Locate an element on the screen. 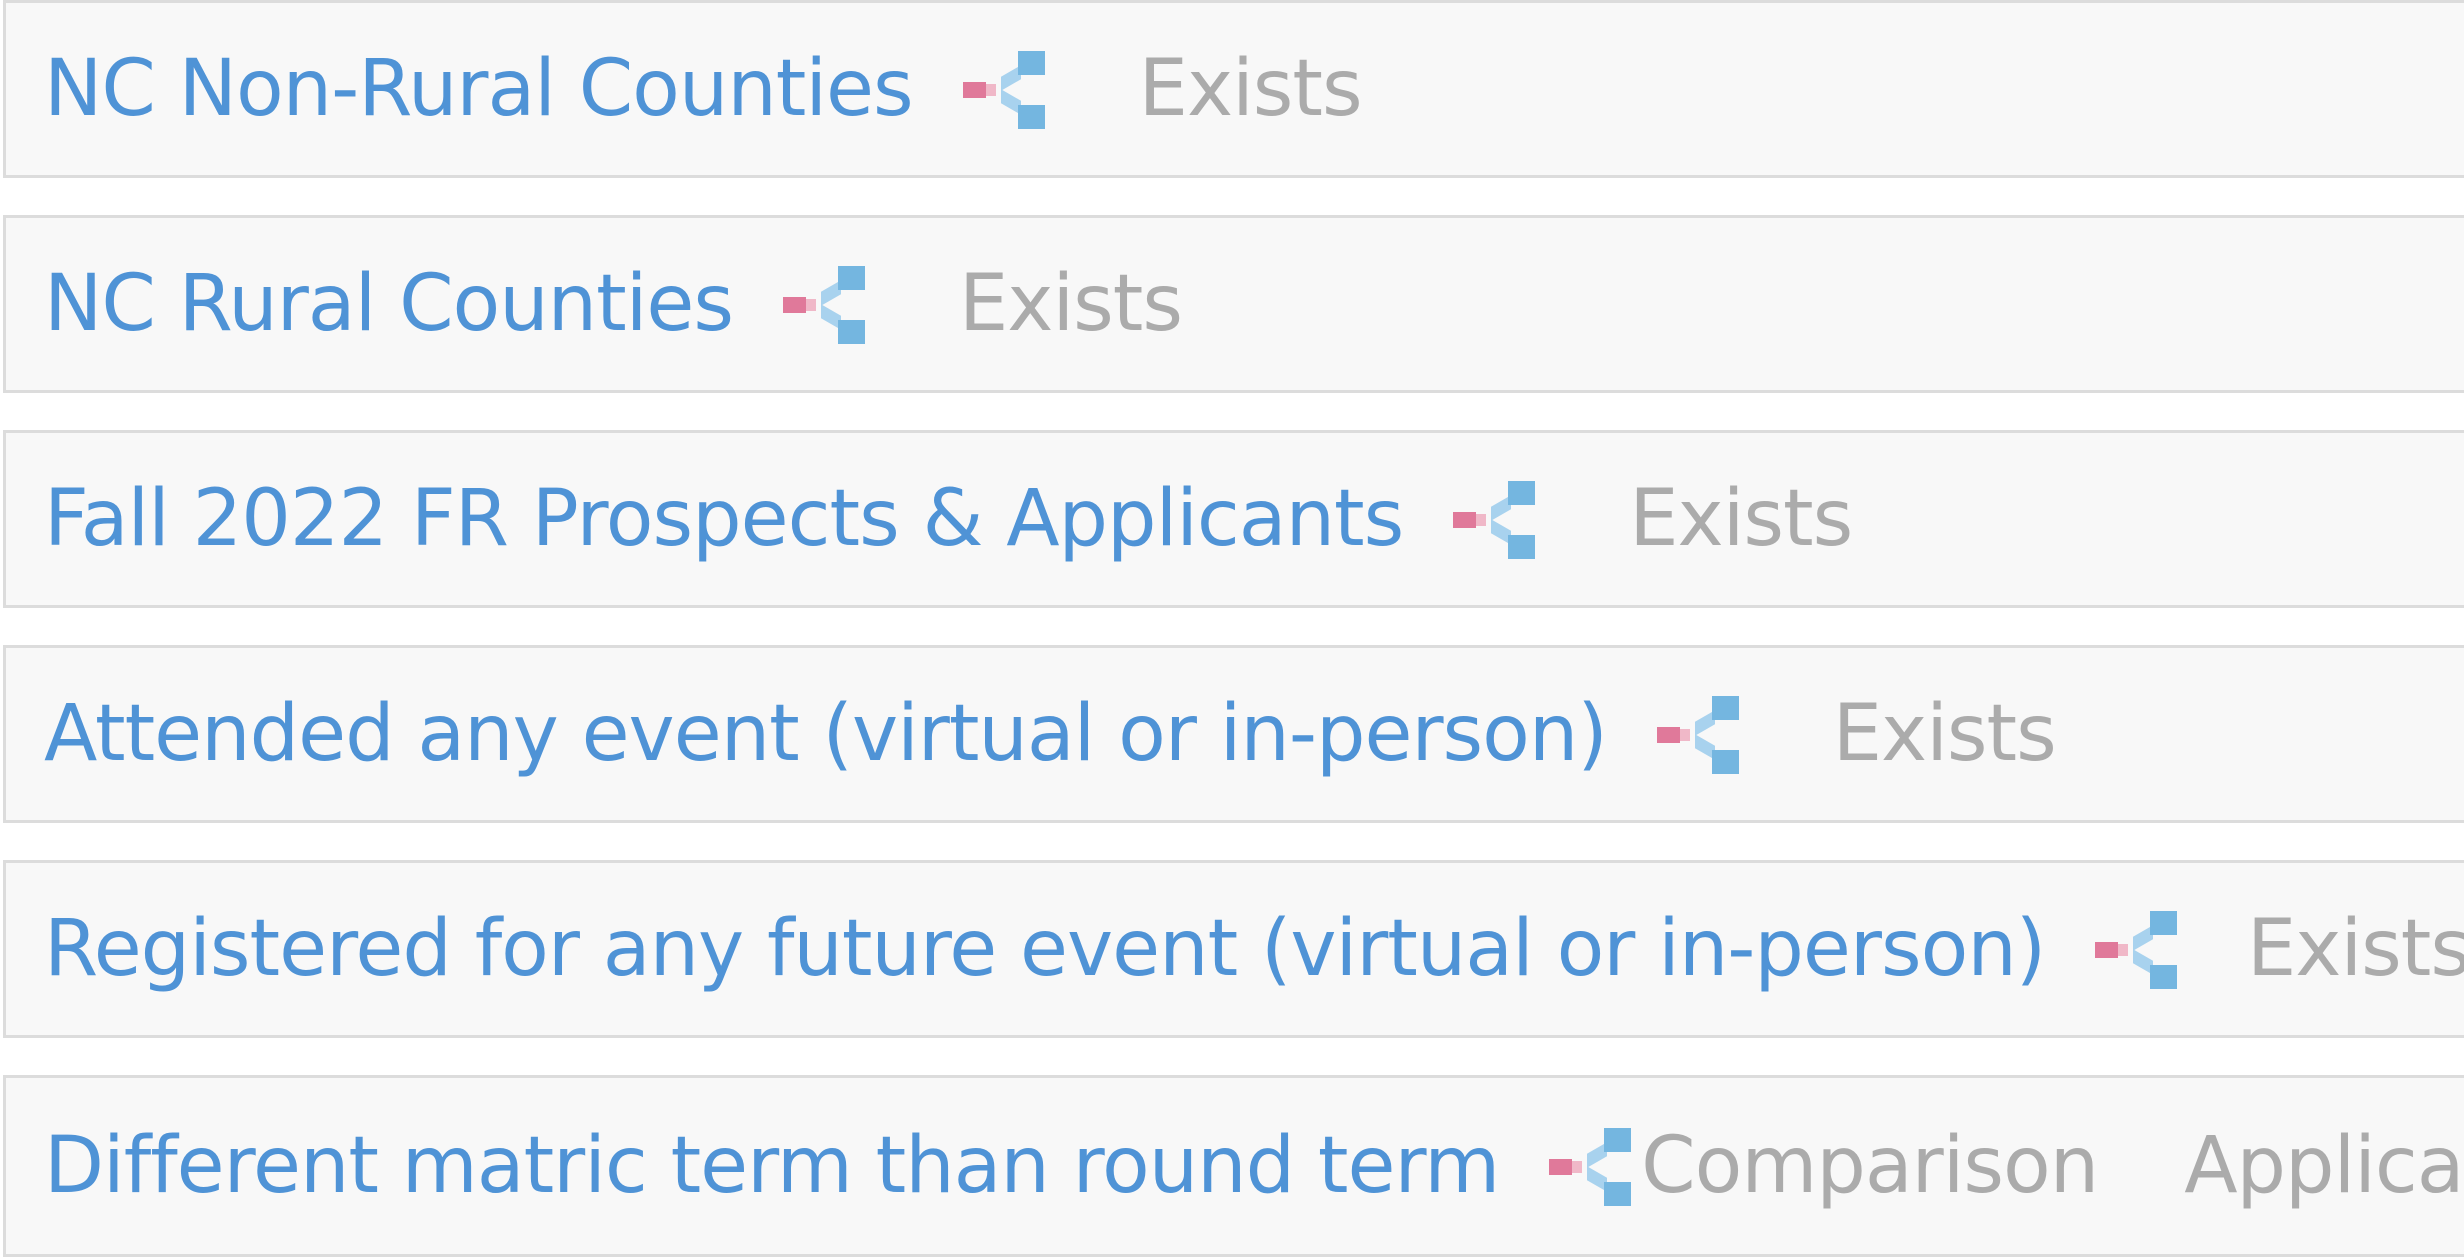 This screenshot has height=1257, width=2464. filter-name-link: NC Rural Counties is located at coordinates (389, 304).